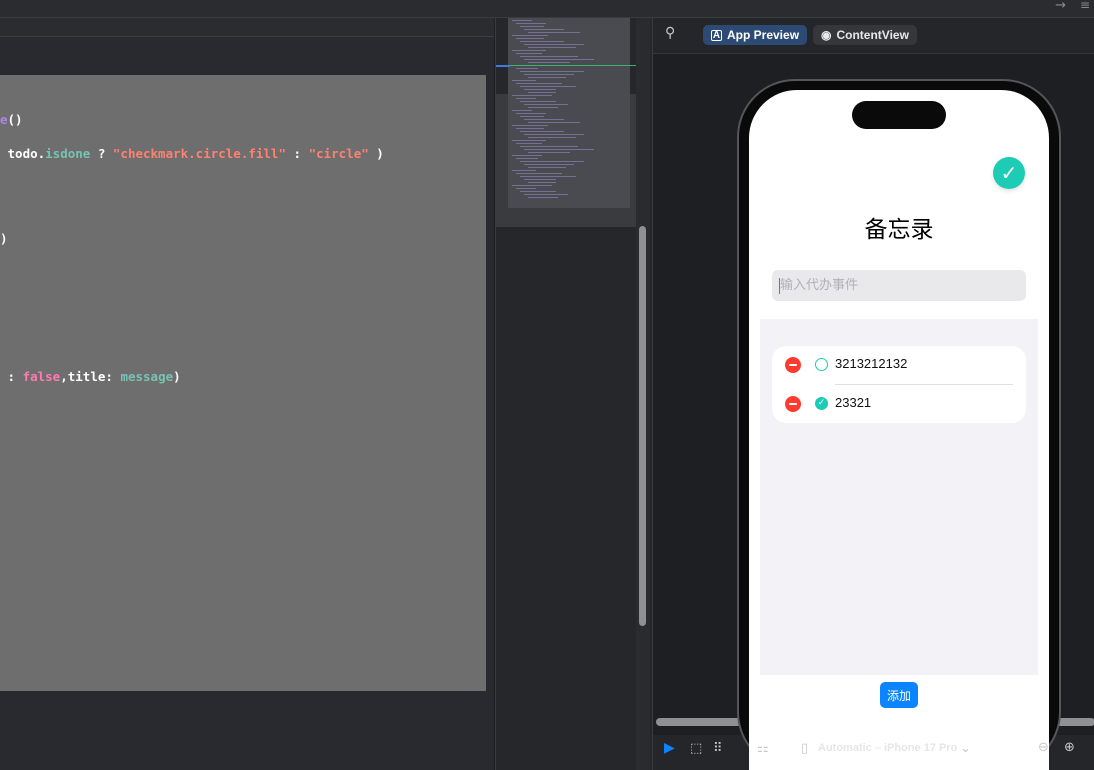  I want to click on checkmark-icon: ✓, so click(1009, 173).